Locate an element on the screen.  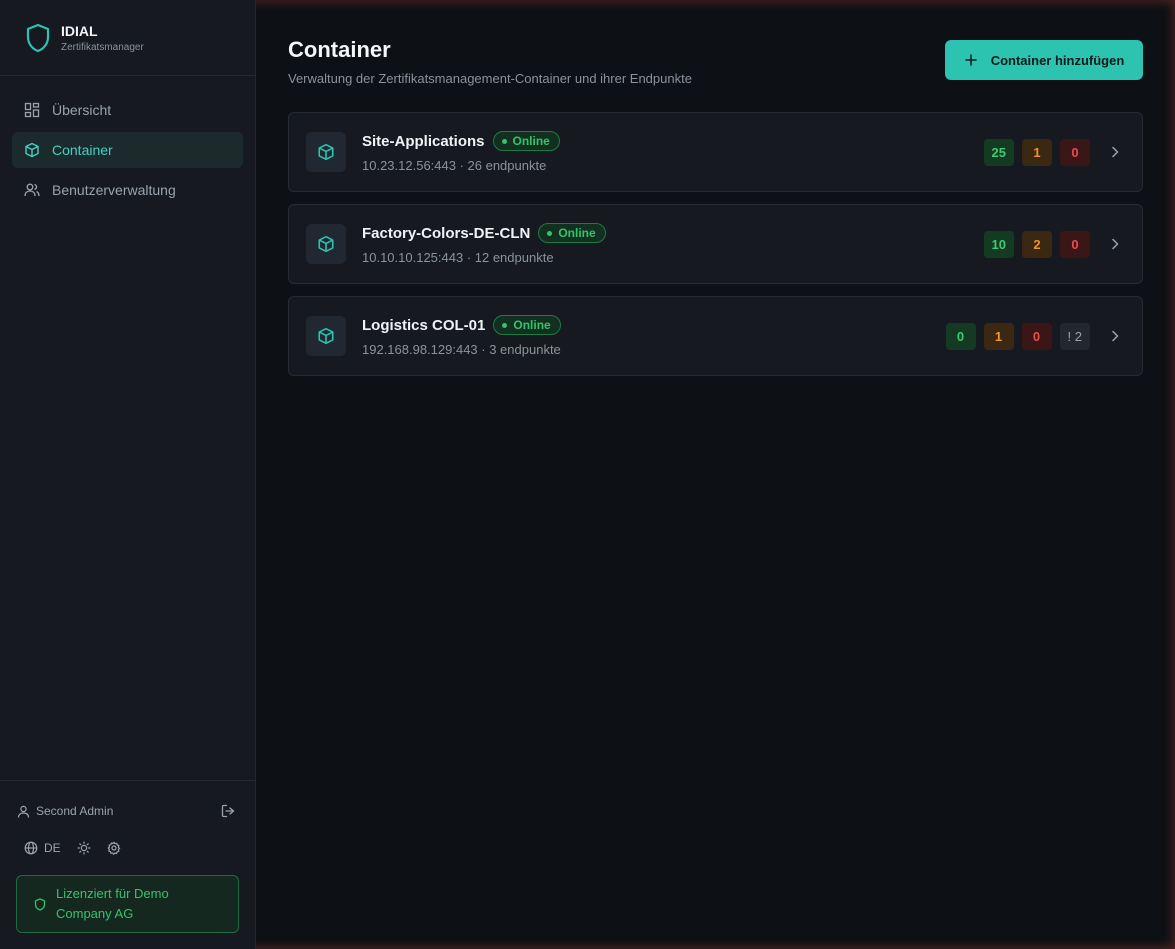
sidebar-item-label: Benutzerverwaltung is located at coordinates (114, 190).